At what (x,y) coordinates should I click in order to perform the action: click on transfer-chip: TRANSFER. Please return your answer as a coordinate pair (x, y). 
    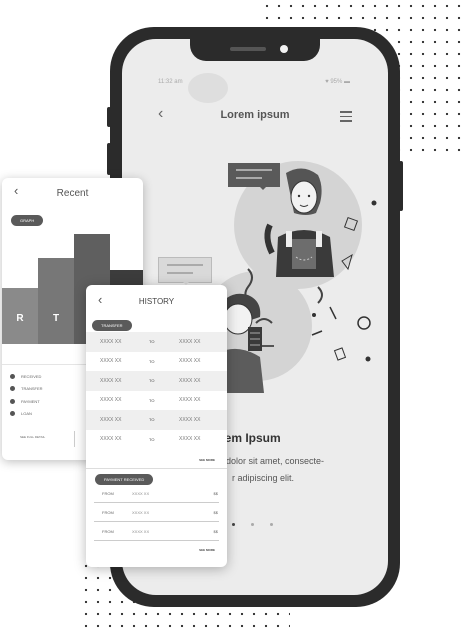
    Looking at the image, I should click on (112, 325).